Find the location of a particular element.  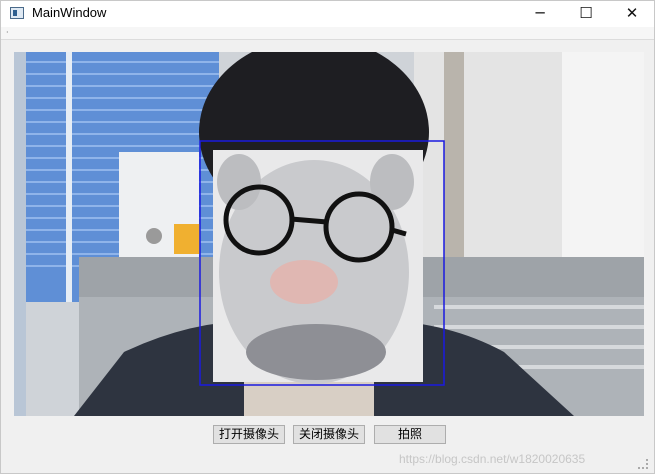

dog-nose is located at coordinates (304, 282).